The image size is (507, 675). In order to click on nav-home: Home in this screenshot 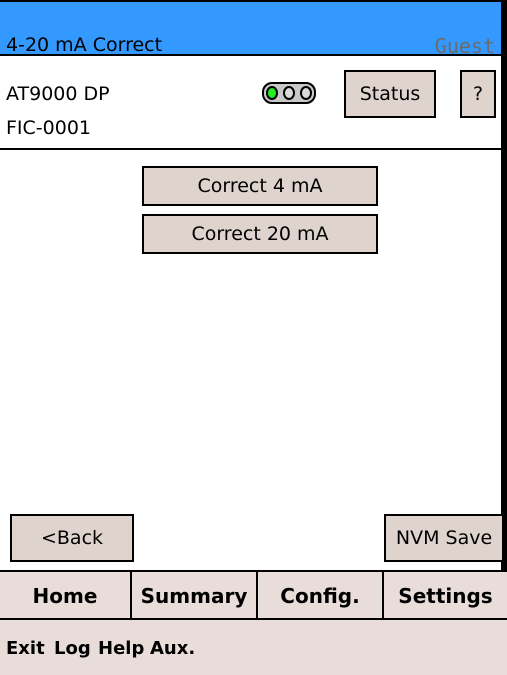, I will do `click(66, 596)`.